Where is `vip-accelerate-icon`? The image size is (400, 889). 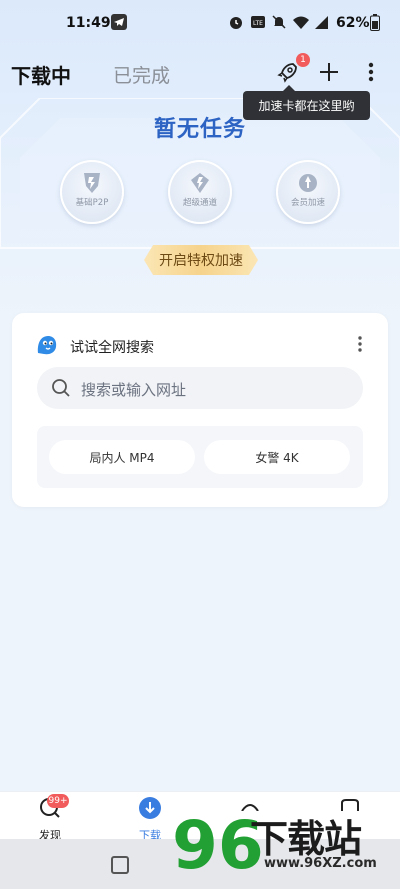 vip-accelerate-icon is located at coordinates (308, 183).